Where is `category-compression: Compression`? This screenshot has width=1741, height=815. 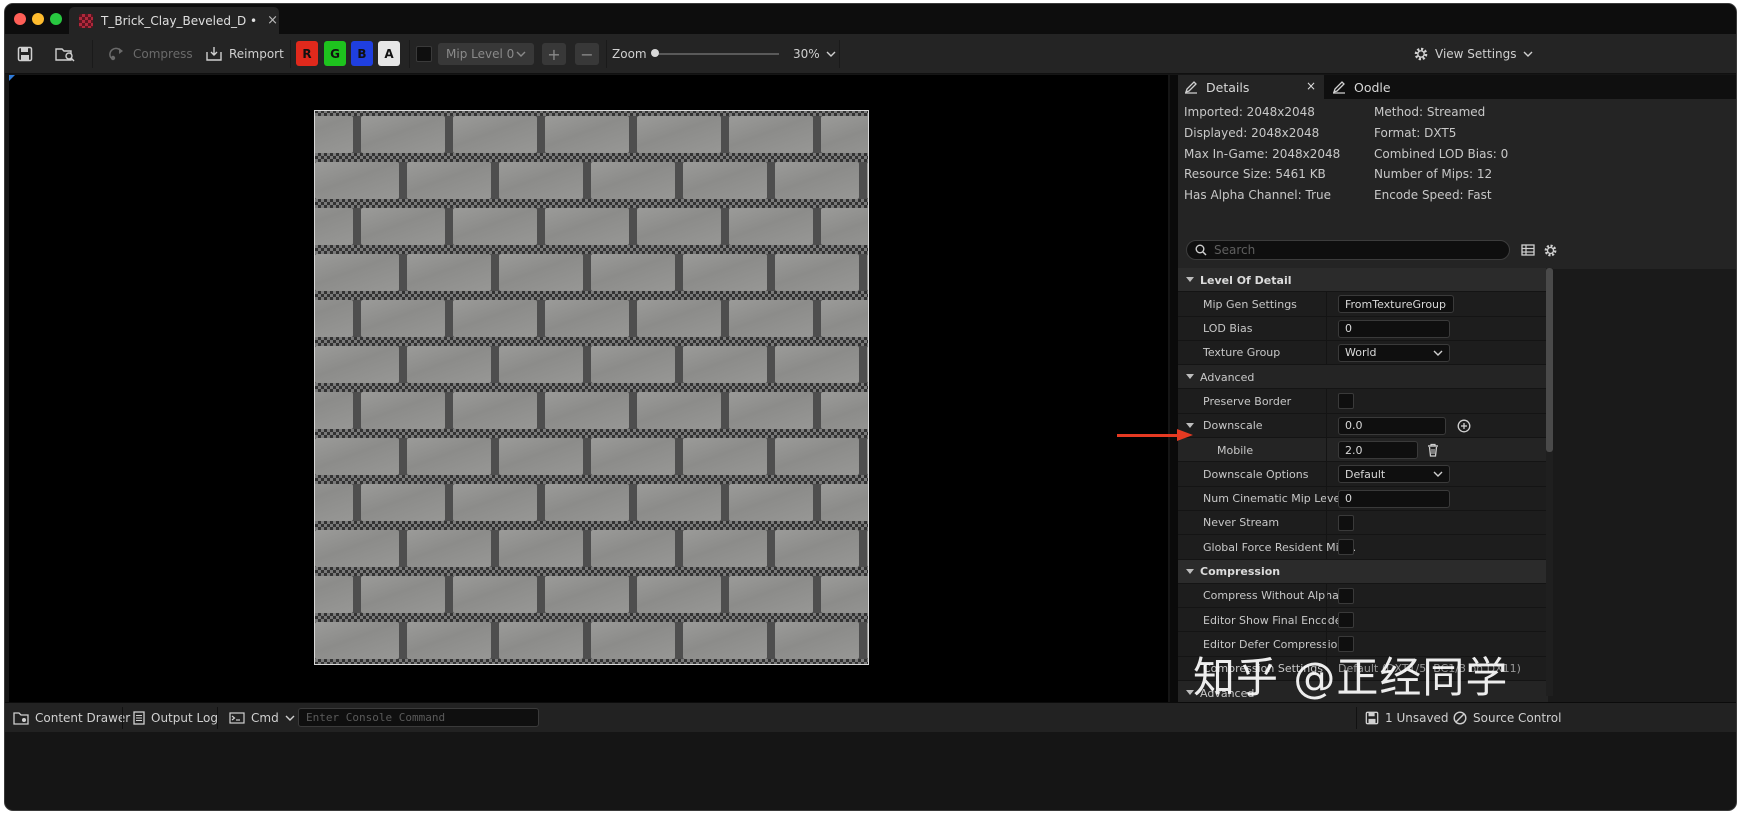
category-compression: Compression is located at coordinates (1363, 571).